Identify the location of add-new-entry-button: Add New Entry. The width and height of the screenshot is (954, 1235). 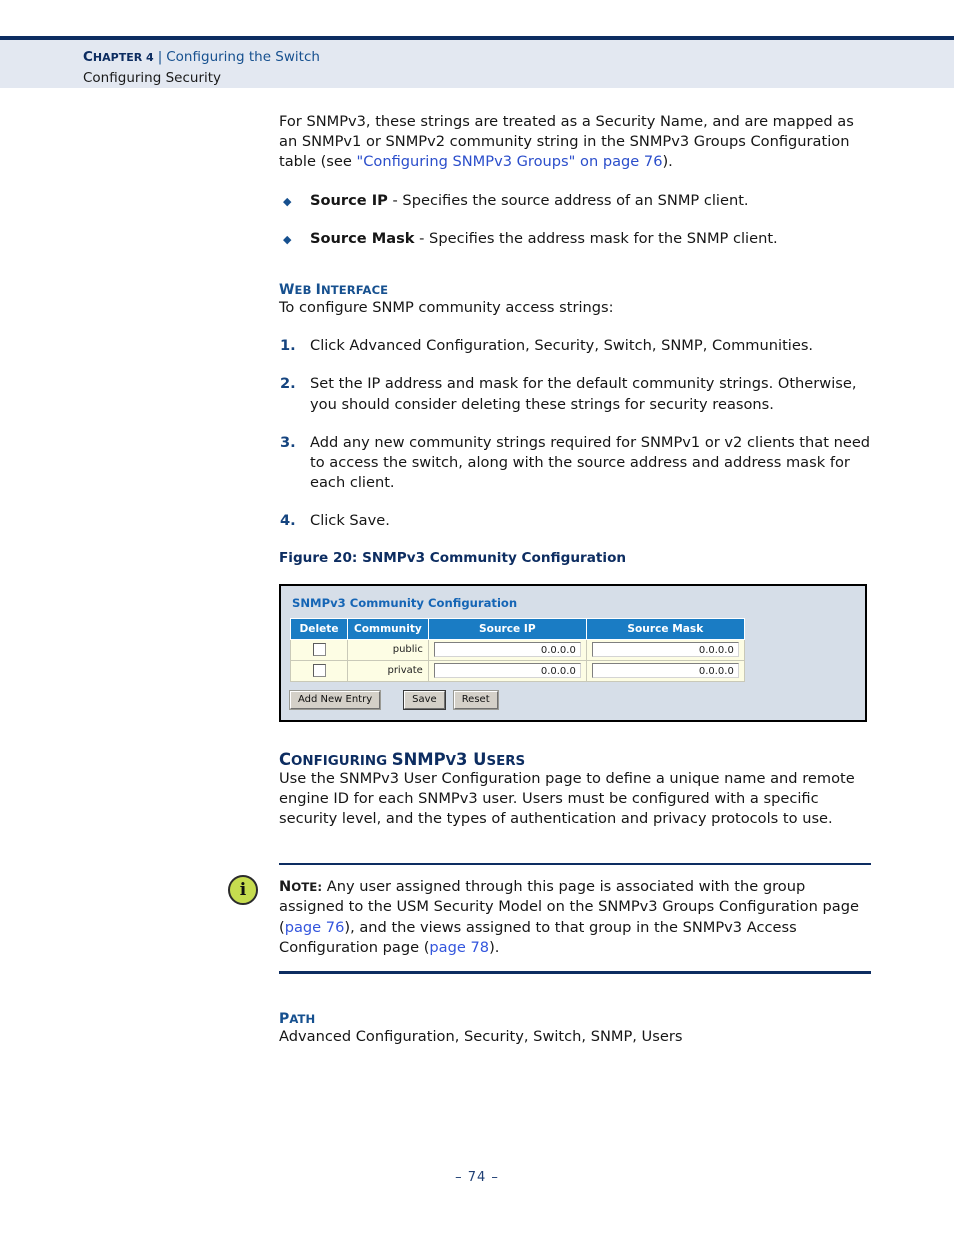
(335, 699).